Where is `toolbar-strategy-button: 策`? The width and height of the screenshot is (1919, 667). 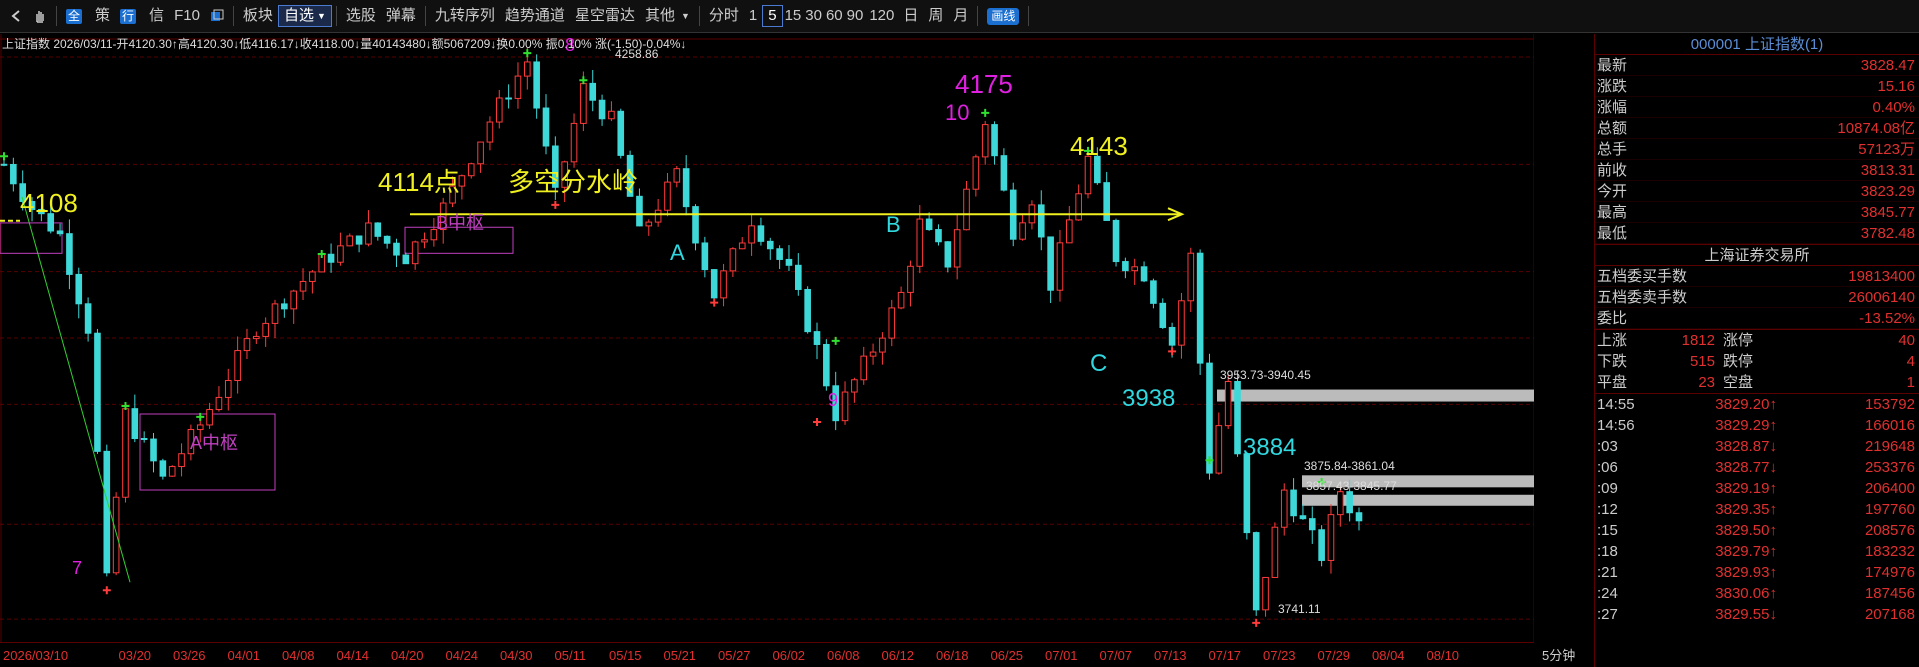 toolbar-strategy-button: 策 is located at coordinates (102, 16).